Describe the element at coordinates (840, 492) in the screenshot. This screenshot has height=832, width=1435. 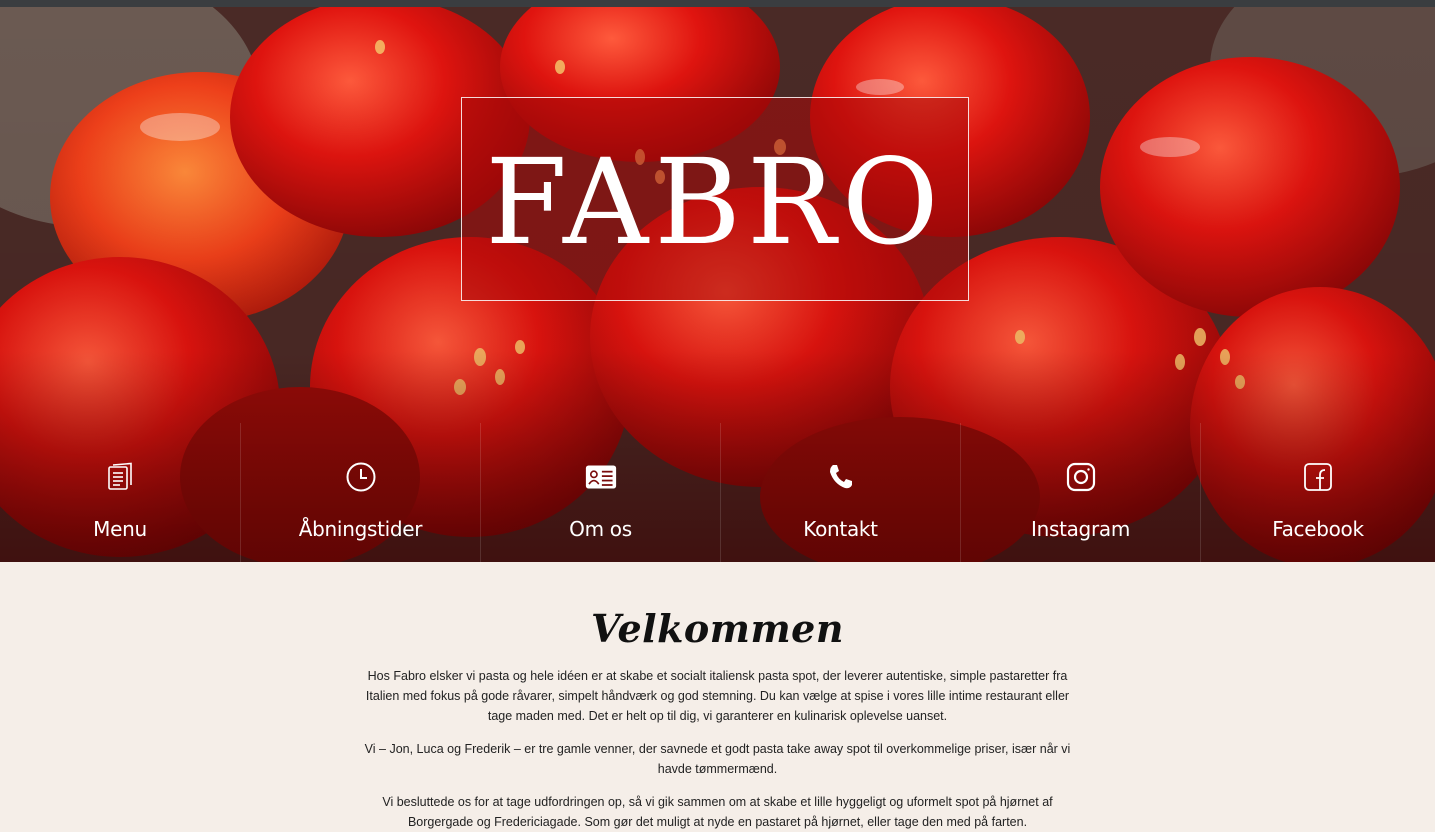
I see `nav-item-contact: Kontakt` at that location.